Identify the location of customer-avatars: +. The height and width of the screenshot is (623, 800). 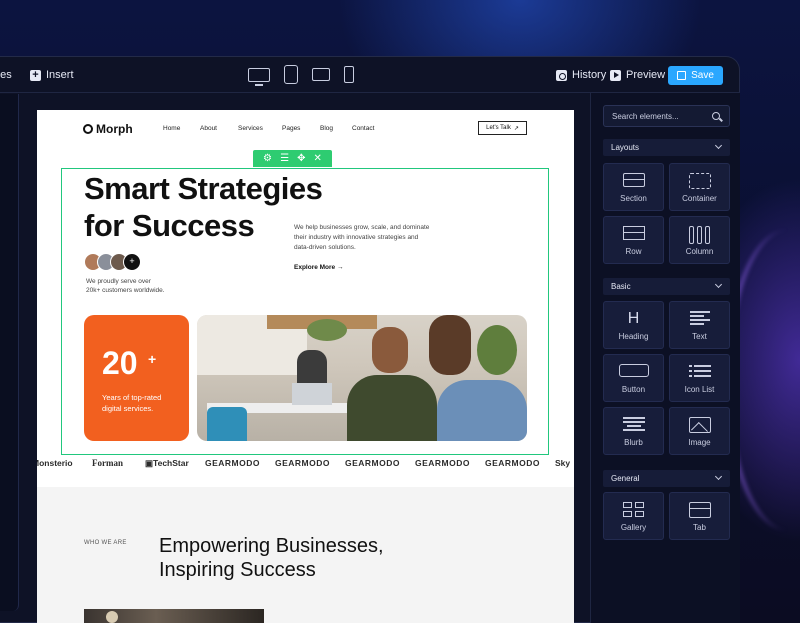
(112, 262).